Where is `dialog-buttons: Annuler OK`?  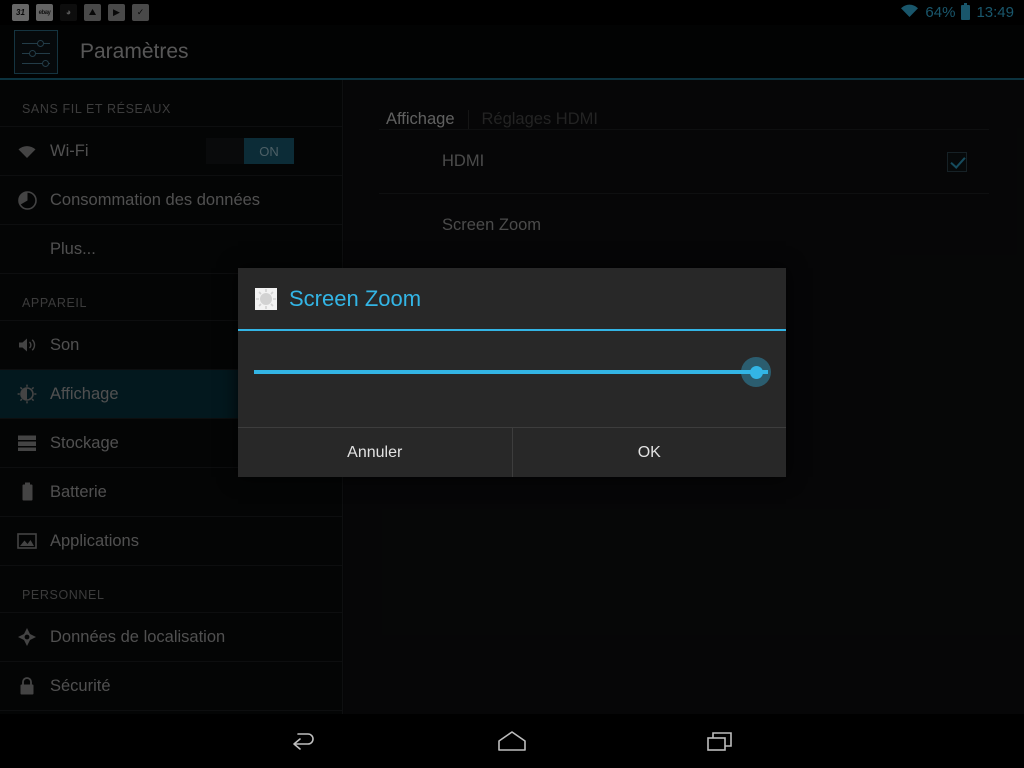
dialog-buttons: Annuler OK is located at coordinates (512, 452).